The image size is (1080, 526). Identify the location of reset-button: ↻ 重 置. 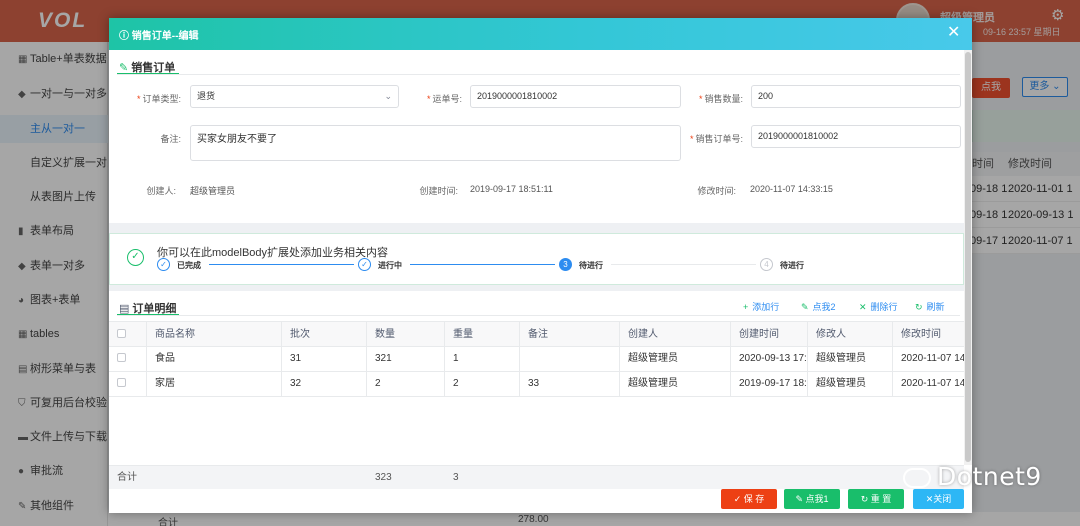
(876, 499).